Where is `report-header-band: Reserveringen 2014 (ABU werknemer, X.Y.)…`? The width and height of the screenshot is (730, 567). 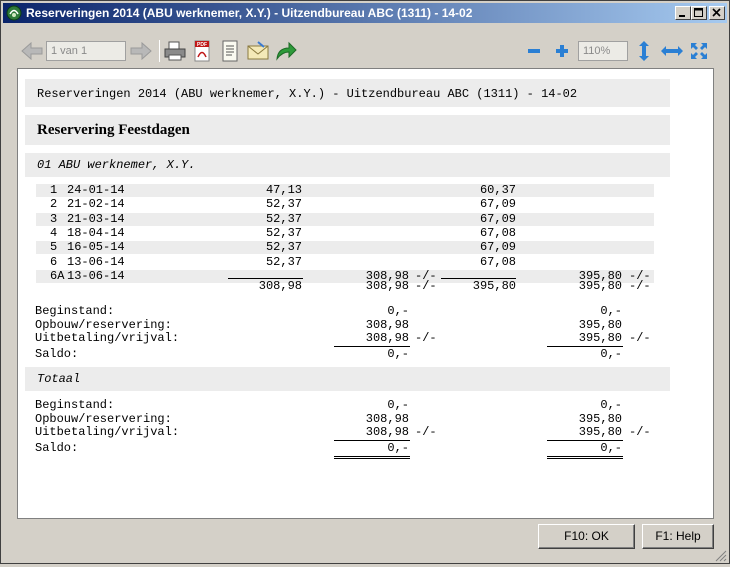
report-header-band: Reserveringen 2014 (ABU werknemer, X.Y.)… is located at coordinates (347, 93).